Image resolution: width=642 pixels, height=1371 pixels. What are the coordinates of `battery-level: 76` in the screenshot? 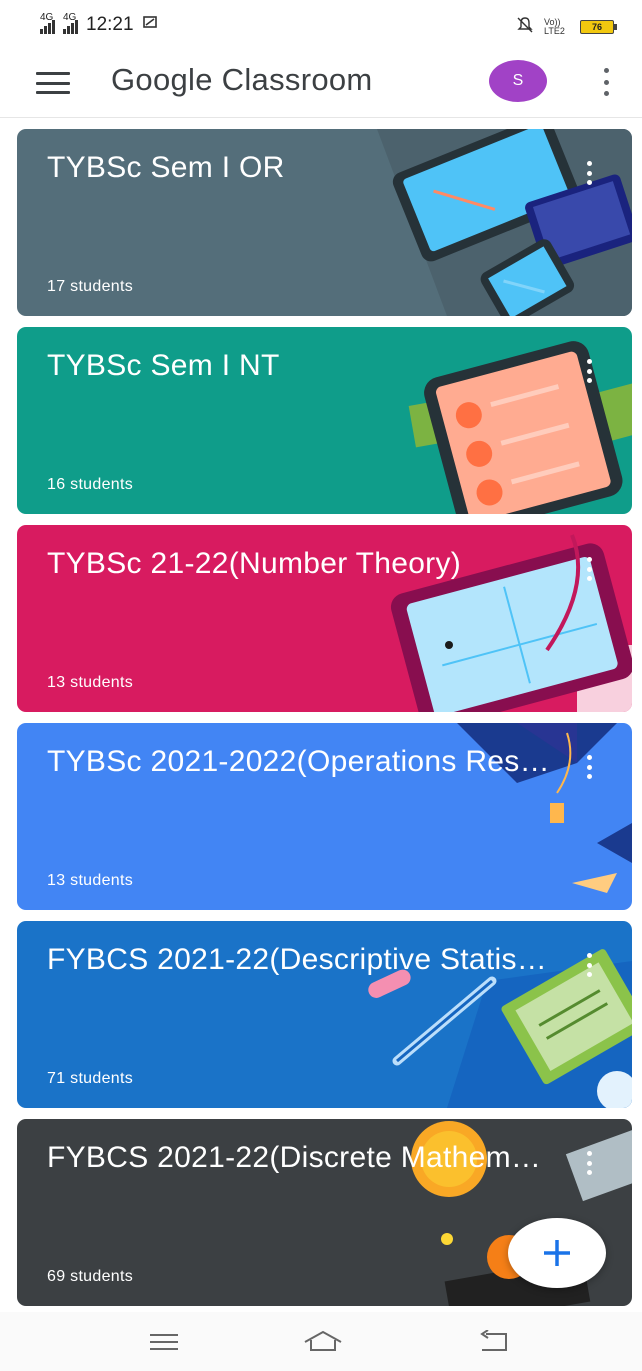 It's located at (596, 26).